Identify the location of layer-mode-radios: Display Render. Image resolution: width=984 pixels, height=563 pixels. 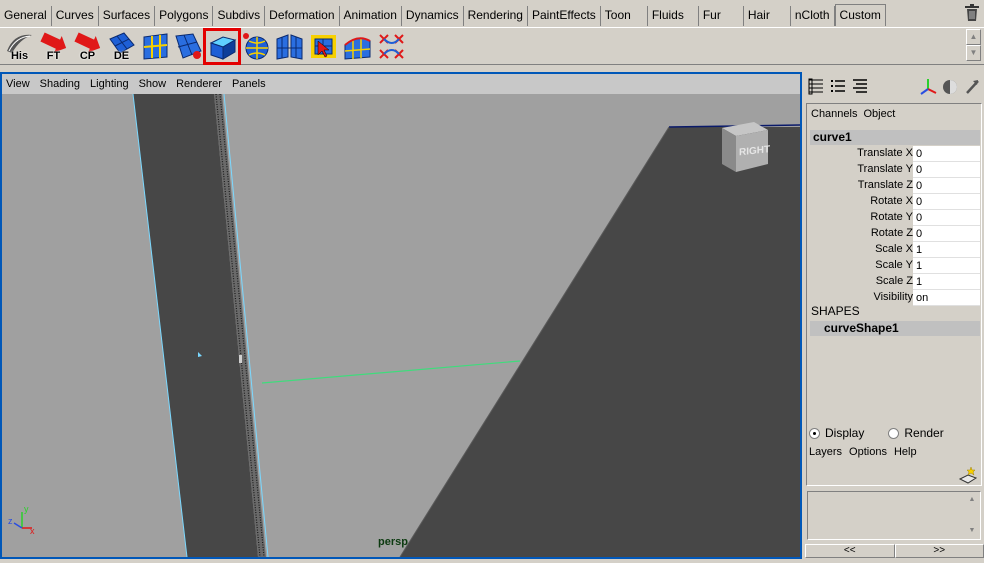
(888, 433).